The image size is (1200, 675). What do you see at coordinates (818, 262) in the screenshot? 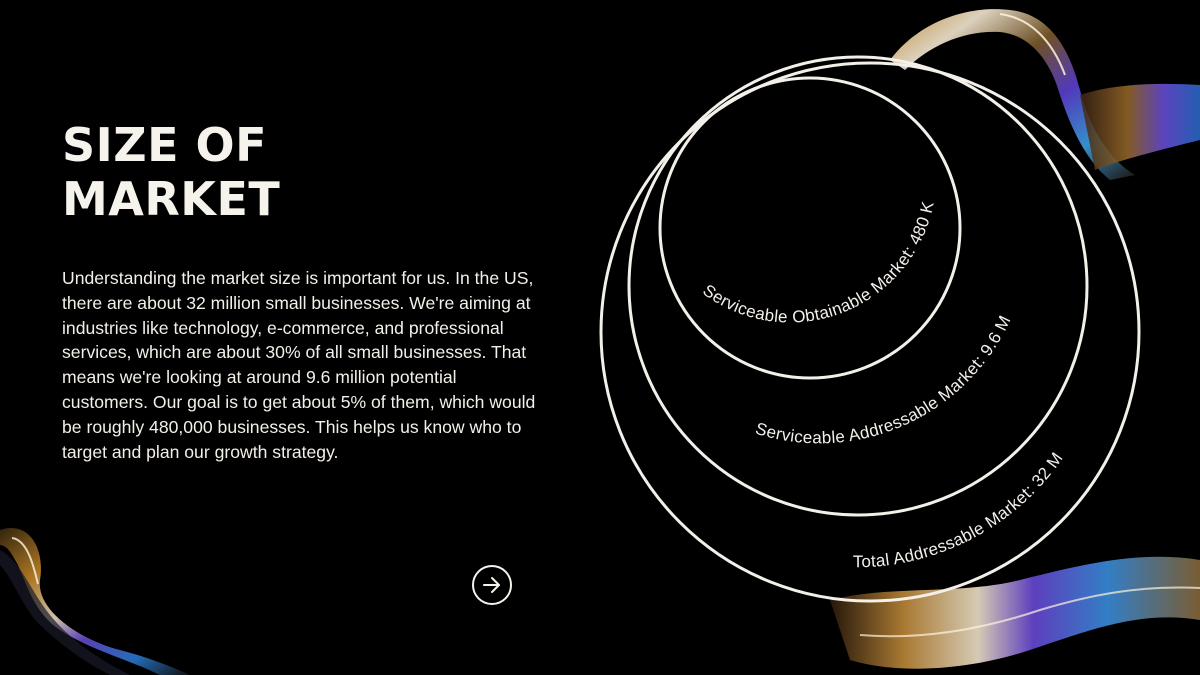
I see `som-label: Serviceable Obtainable Market: 480 K` at bounding box center [818, 262].